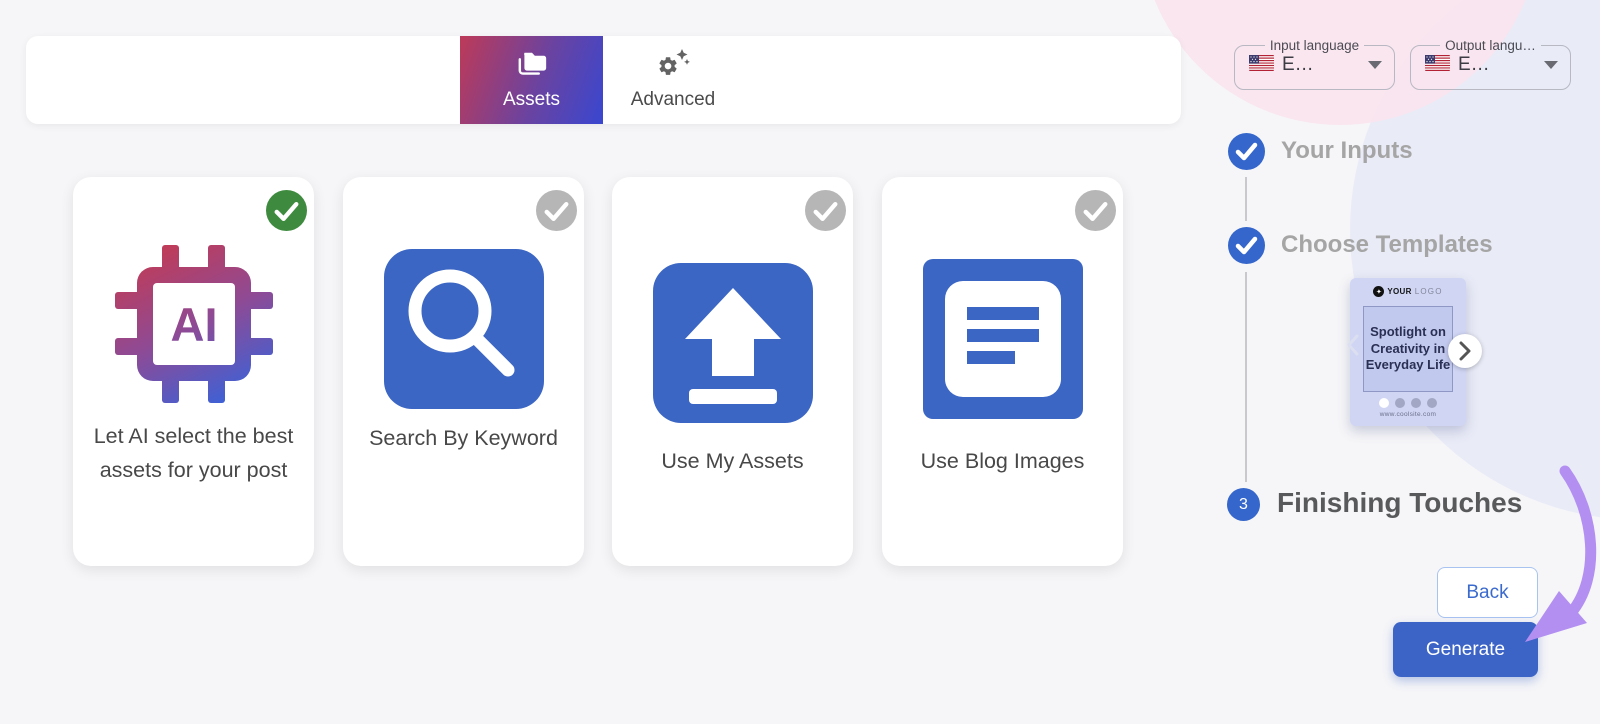 This screenshot has width=1600, height=724. Describe the element at coordinates (1561, 553) in the screenshot. I see `purple-annotation-arrow` at that location.